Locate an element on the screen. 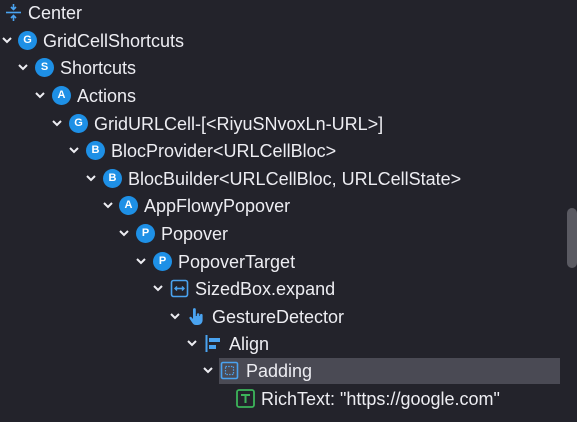 The height and width of the screenshot is (422, 577). tree-node-label: Center is located at coordinates (55, 13).